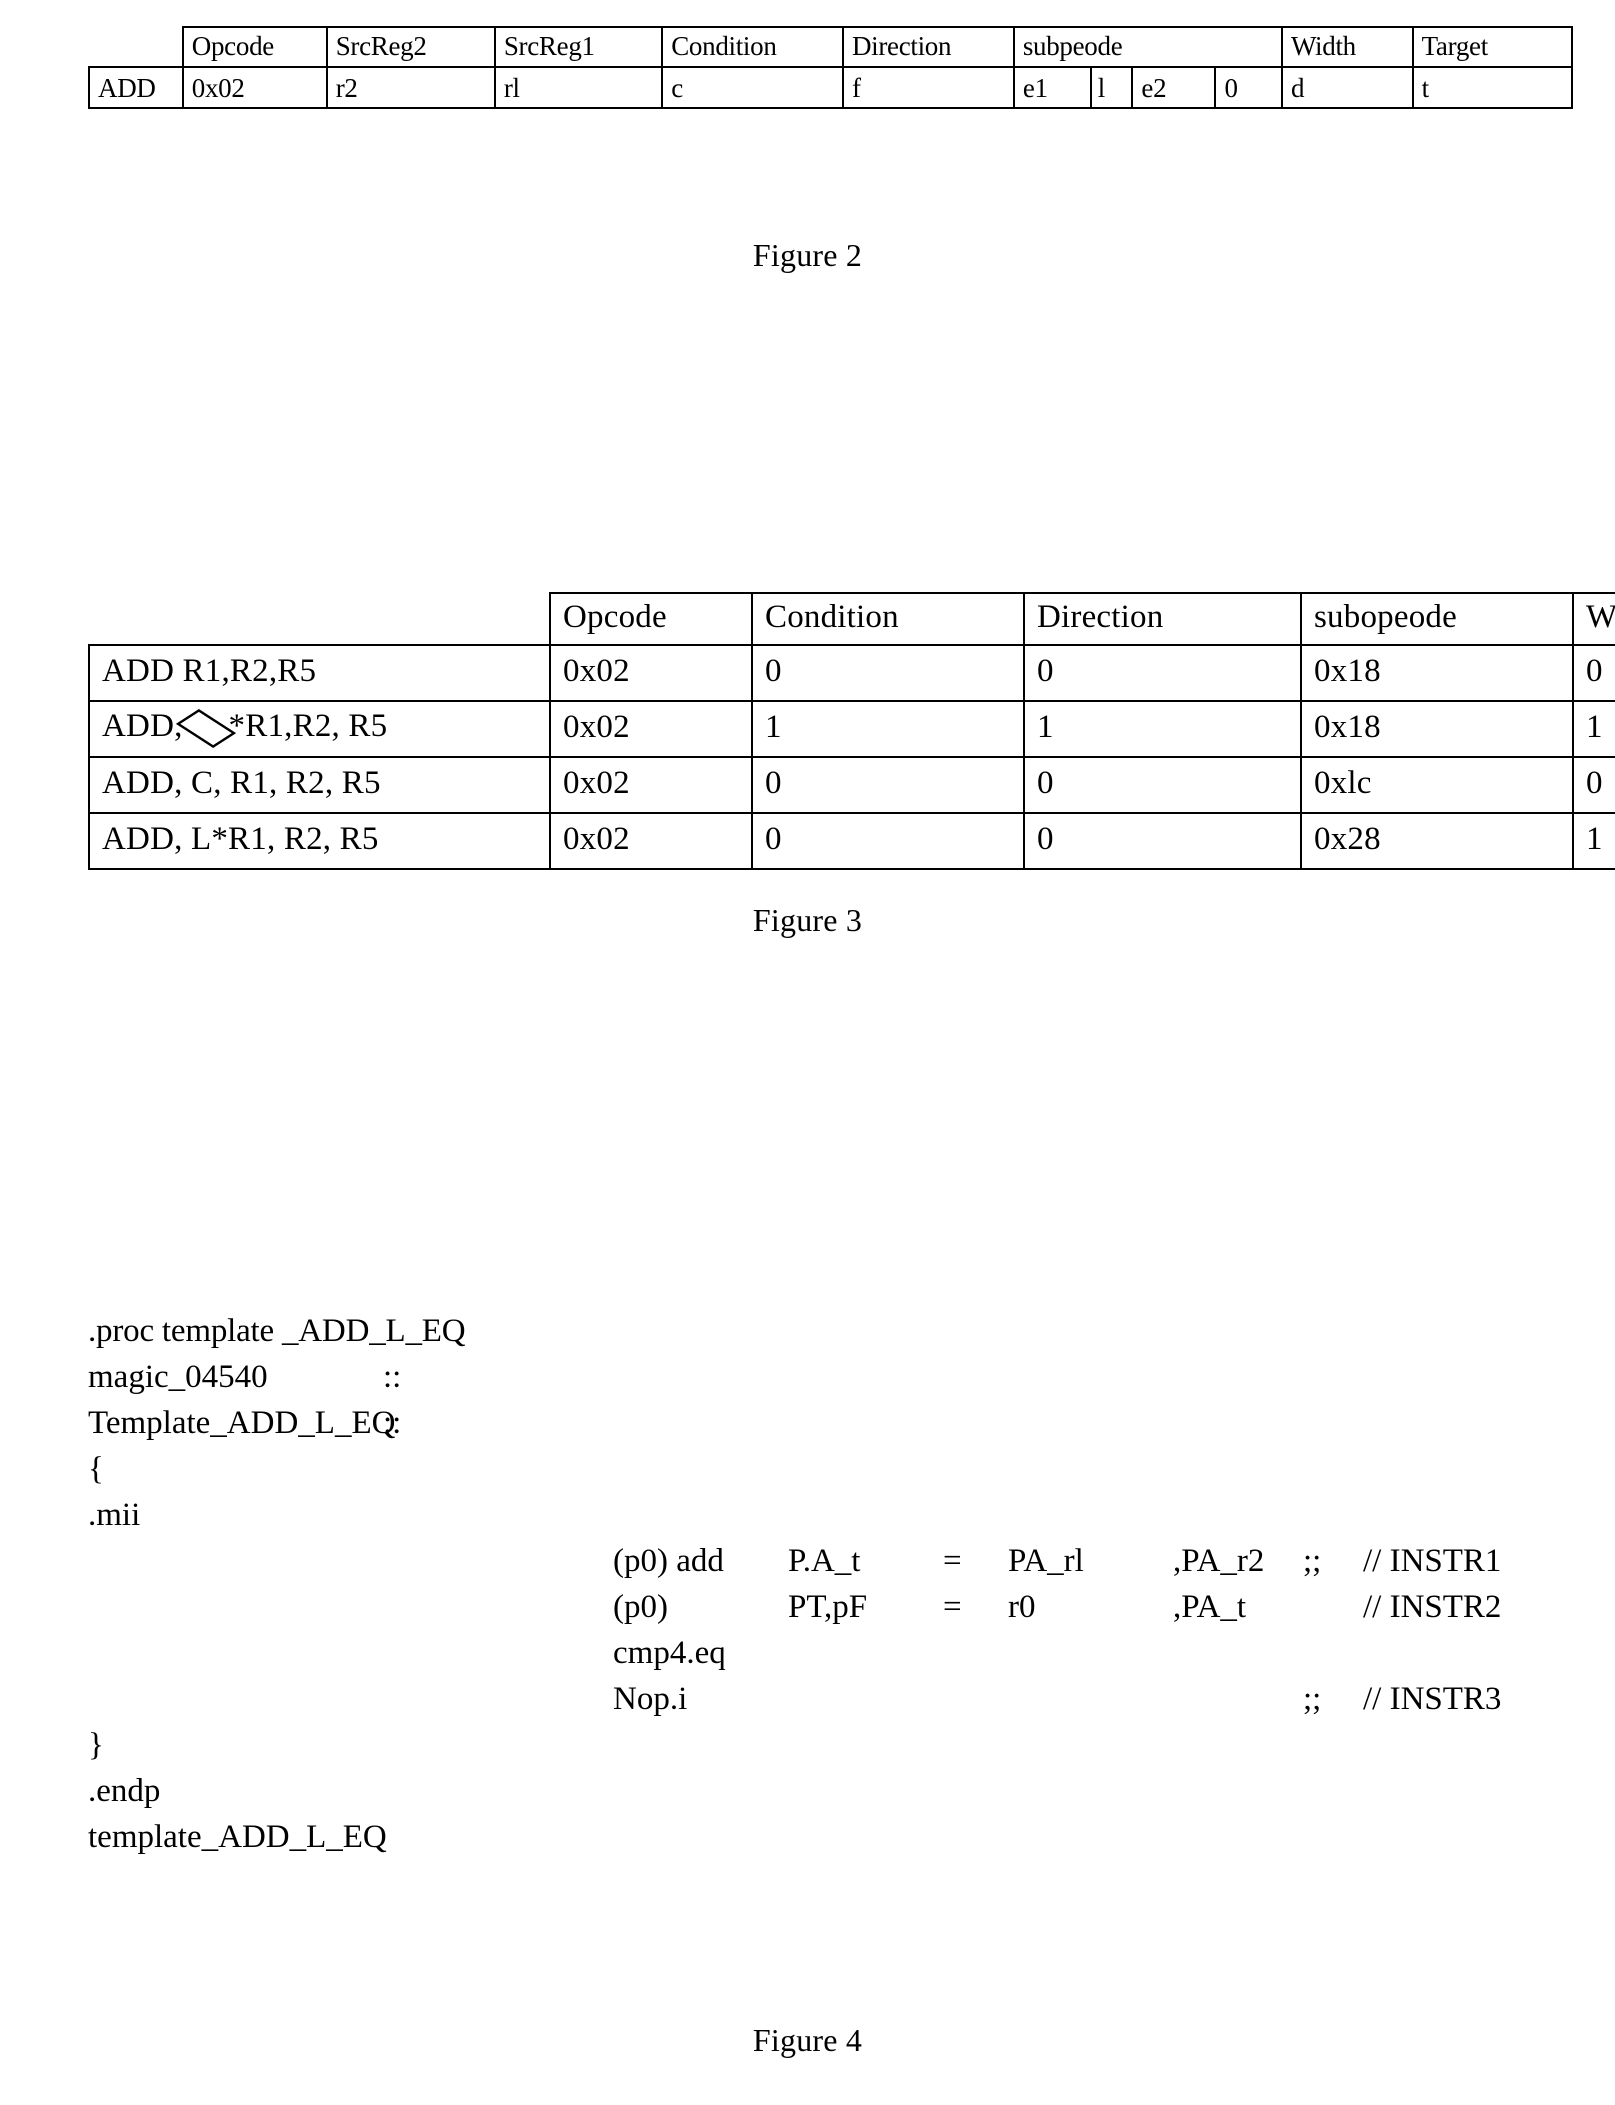 This screenshot has height=2105, width=1615. I want to click on code-line: magic_04540 ::, so click(838, 1377).